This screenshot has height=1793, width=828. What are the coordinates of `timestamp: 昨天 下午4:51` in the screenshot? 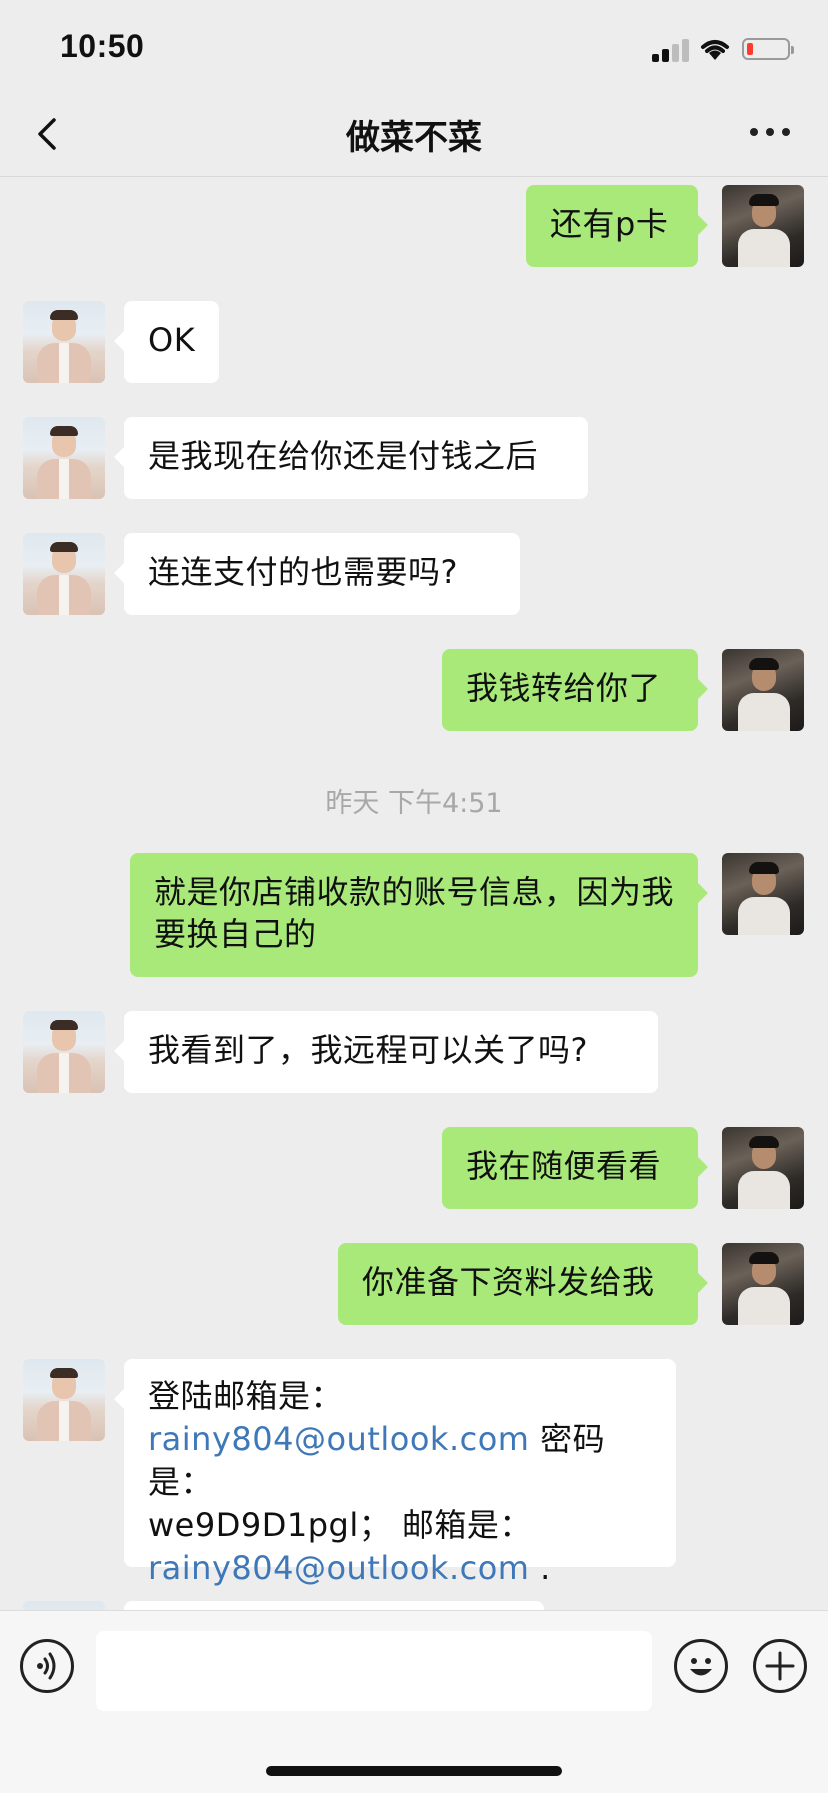 It's located at (414, 803).